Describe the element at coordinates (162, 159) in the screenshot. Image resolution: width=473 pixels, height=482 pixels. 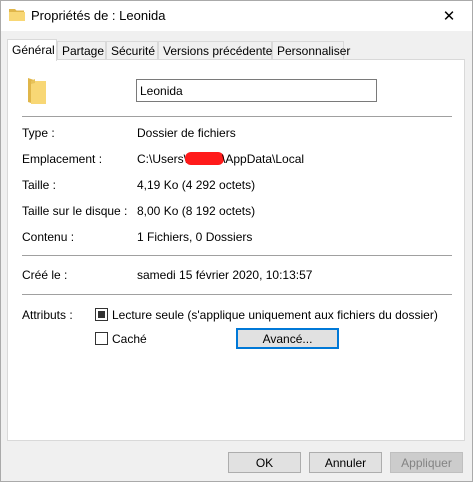
I see `location-prefix: C:\Users\` at that location.